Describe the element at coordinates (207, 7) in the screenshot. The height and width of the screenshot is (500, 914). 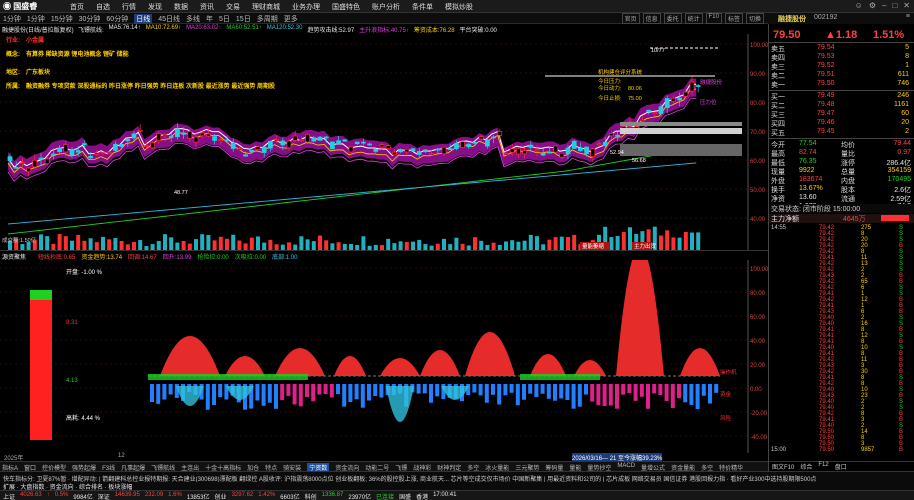
I see `menu-item: 资讯` at that location.